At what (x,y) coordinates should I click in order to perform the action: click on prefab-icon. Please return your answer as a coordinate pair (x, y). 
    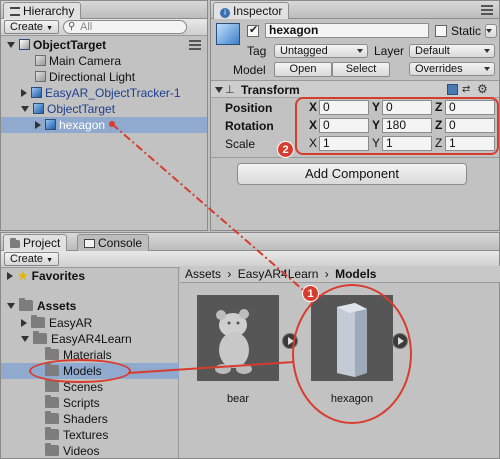
    Looking at the image, I should click on (50, 124).